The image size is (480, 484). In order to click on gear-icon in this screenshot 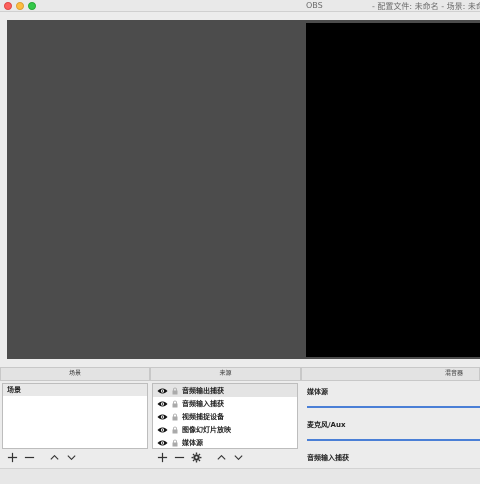, I will do `click(196, 457)`.